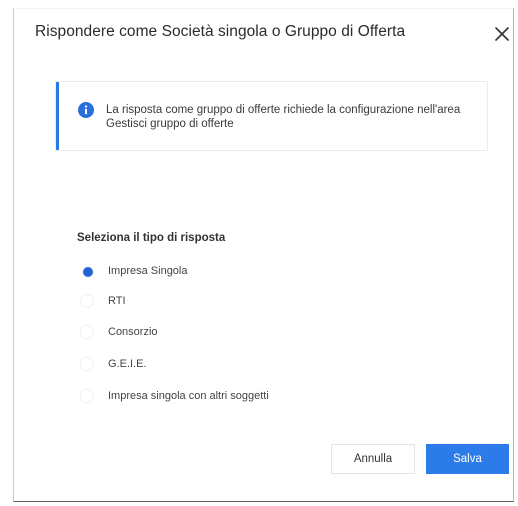  Describe the element at coordinates (127, 364) in the screenshot. I see `radio-label: G.E.I.E.` at that location.